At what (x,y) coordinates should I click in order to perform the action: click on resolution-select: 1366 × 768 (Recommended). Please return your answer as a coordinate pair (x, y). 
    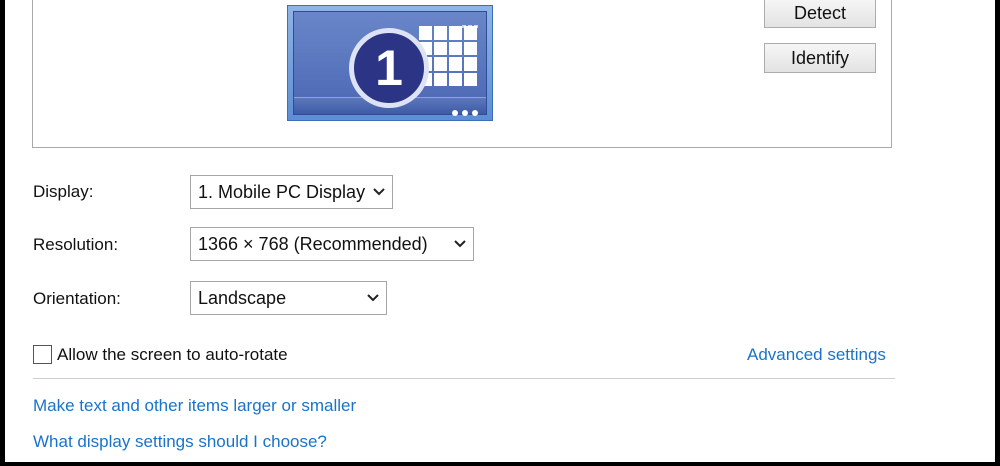
    Looking at the image, I should click on (332, 244).